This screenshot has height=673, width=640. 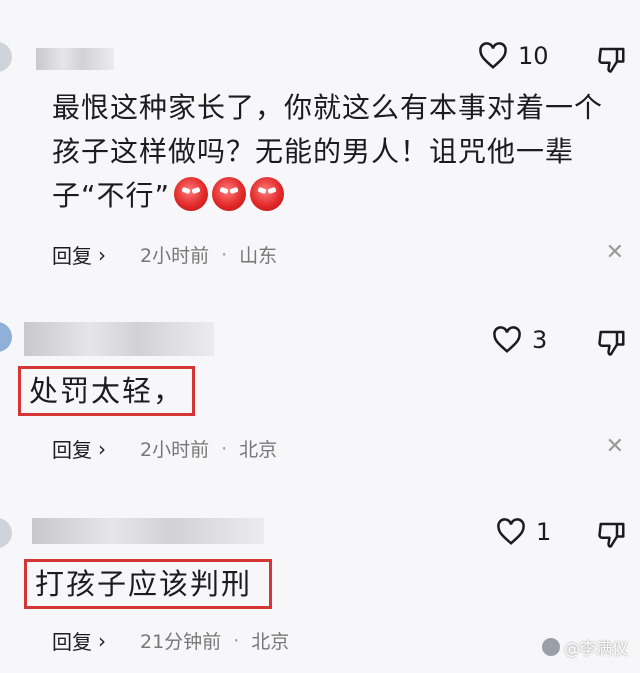 I want to click on like-count: 3, so click(x=540, y=340).